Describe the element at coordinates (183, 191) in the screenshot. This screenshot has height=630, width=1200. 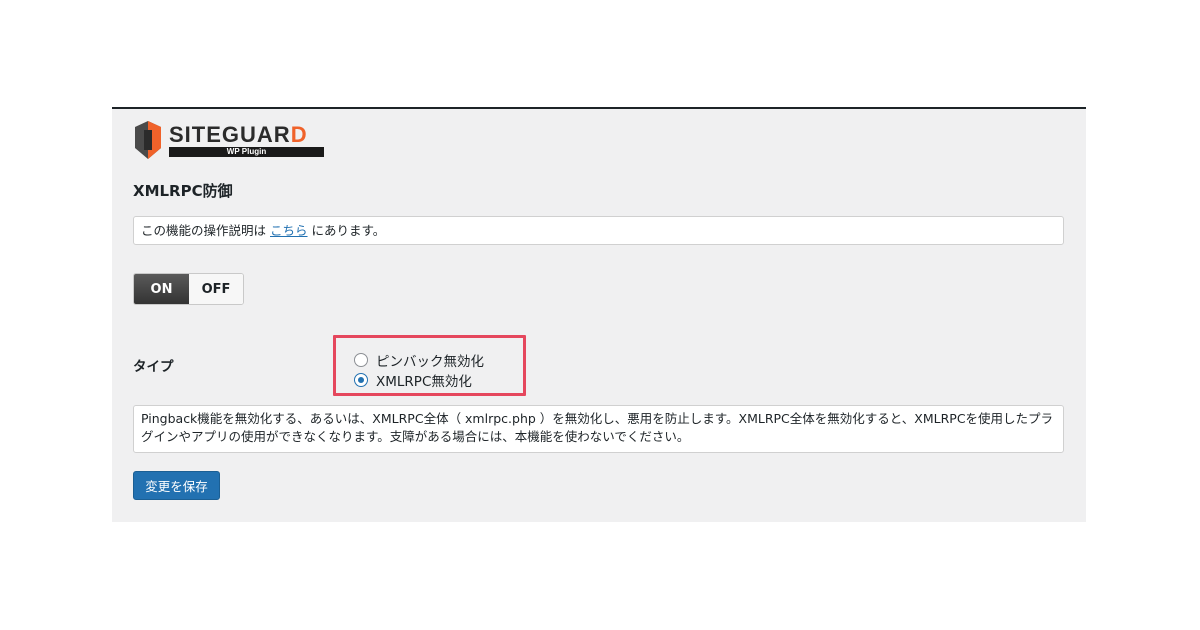
I see `page-title: XMLRPC防御` at that location.